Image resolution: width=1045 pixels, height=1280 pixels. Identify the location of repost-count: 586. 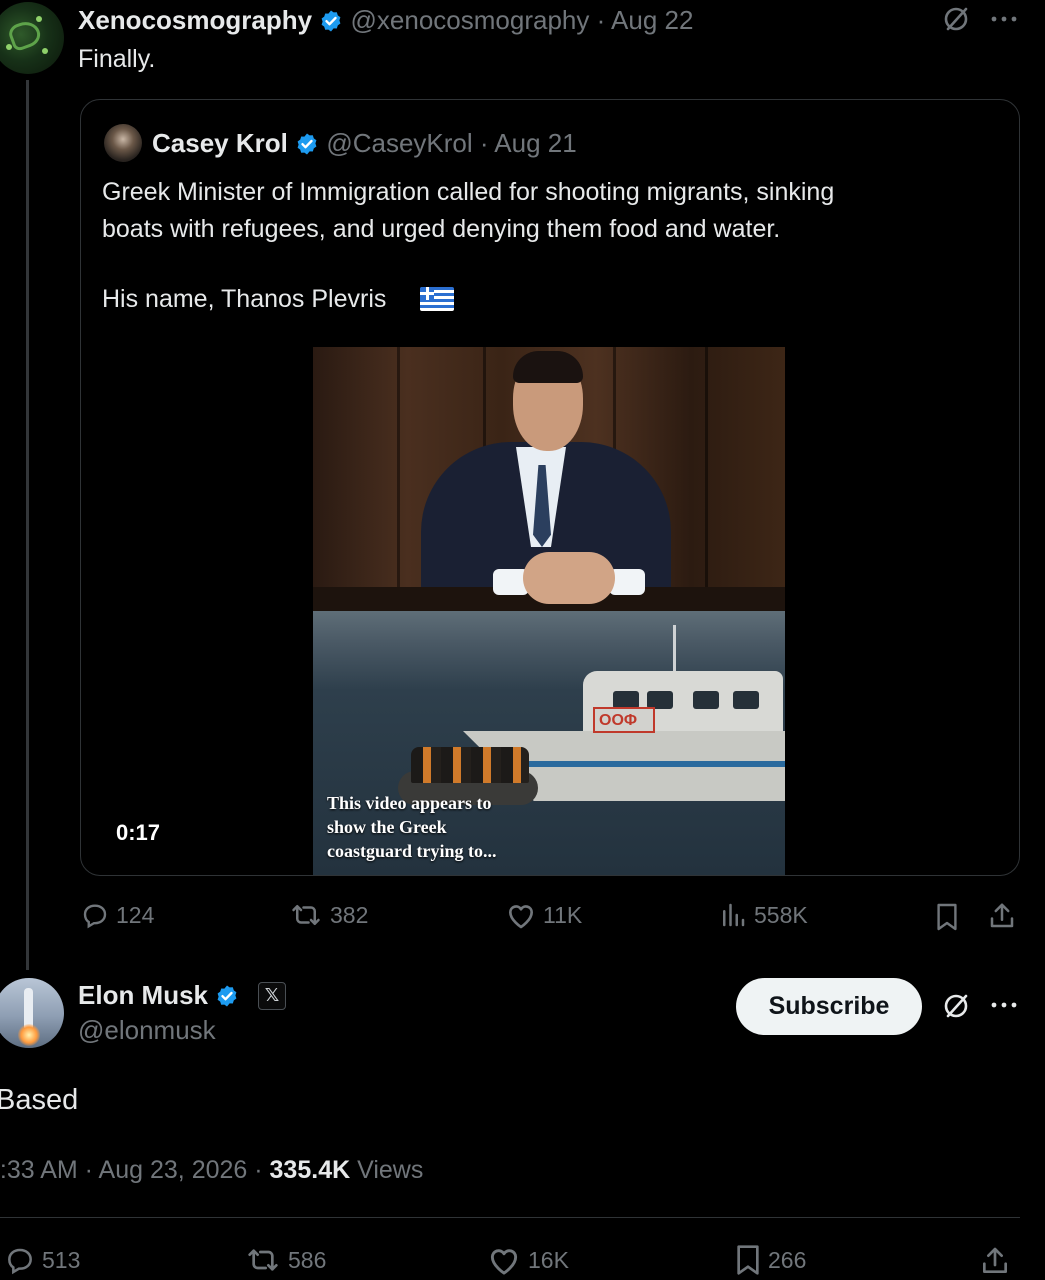
(307, 1259).